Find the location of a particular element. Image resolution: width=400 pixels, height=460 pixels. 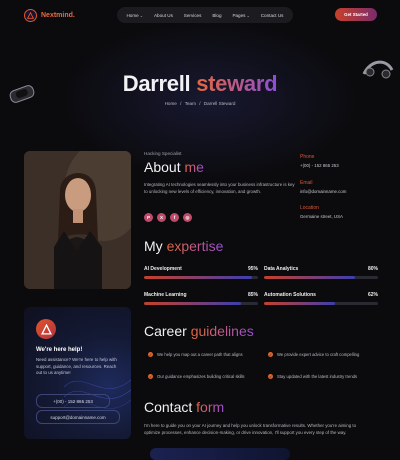

title-first-name: Darrell is located at coordinates (156, 83).